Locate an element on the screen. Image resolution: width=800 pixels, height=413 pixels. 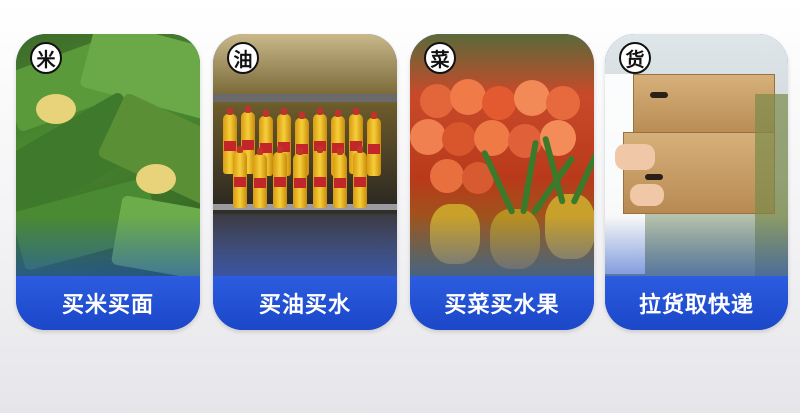
card-label: 拉货取快递 is located at coordinates (696, 303).